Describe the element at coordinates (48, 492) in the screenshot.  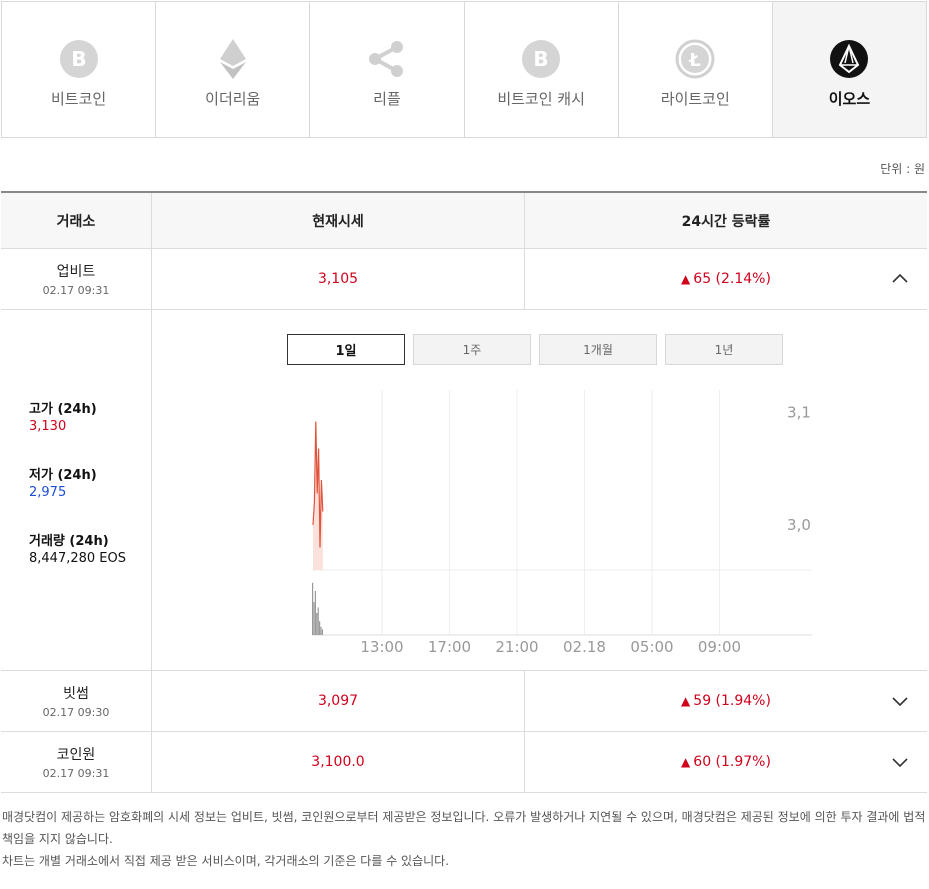
I see `low-value: 2,975` at that location.